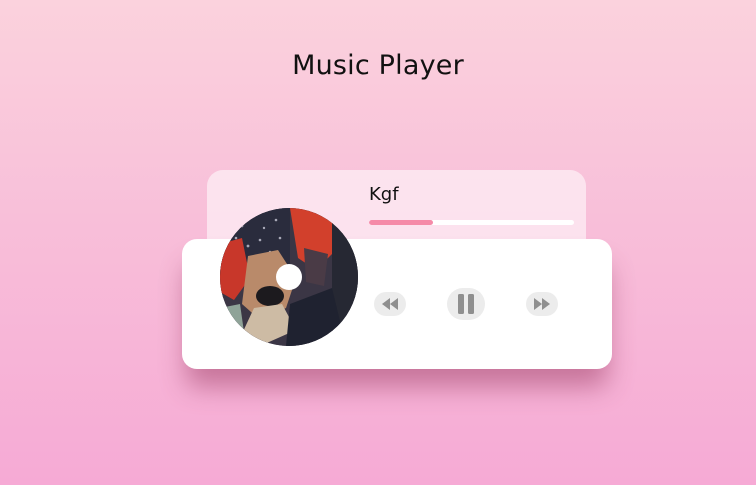  I want to click on album-art-disc, so click(289, 277).